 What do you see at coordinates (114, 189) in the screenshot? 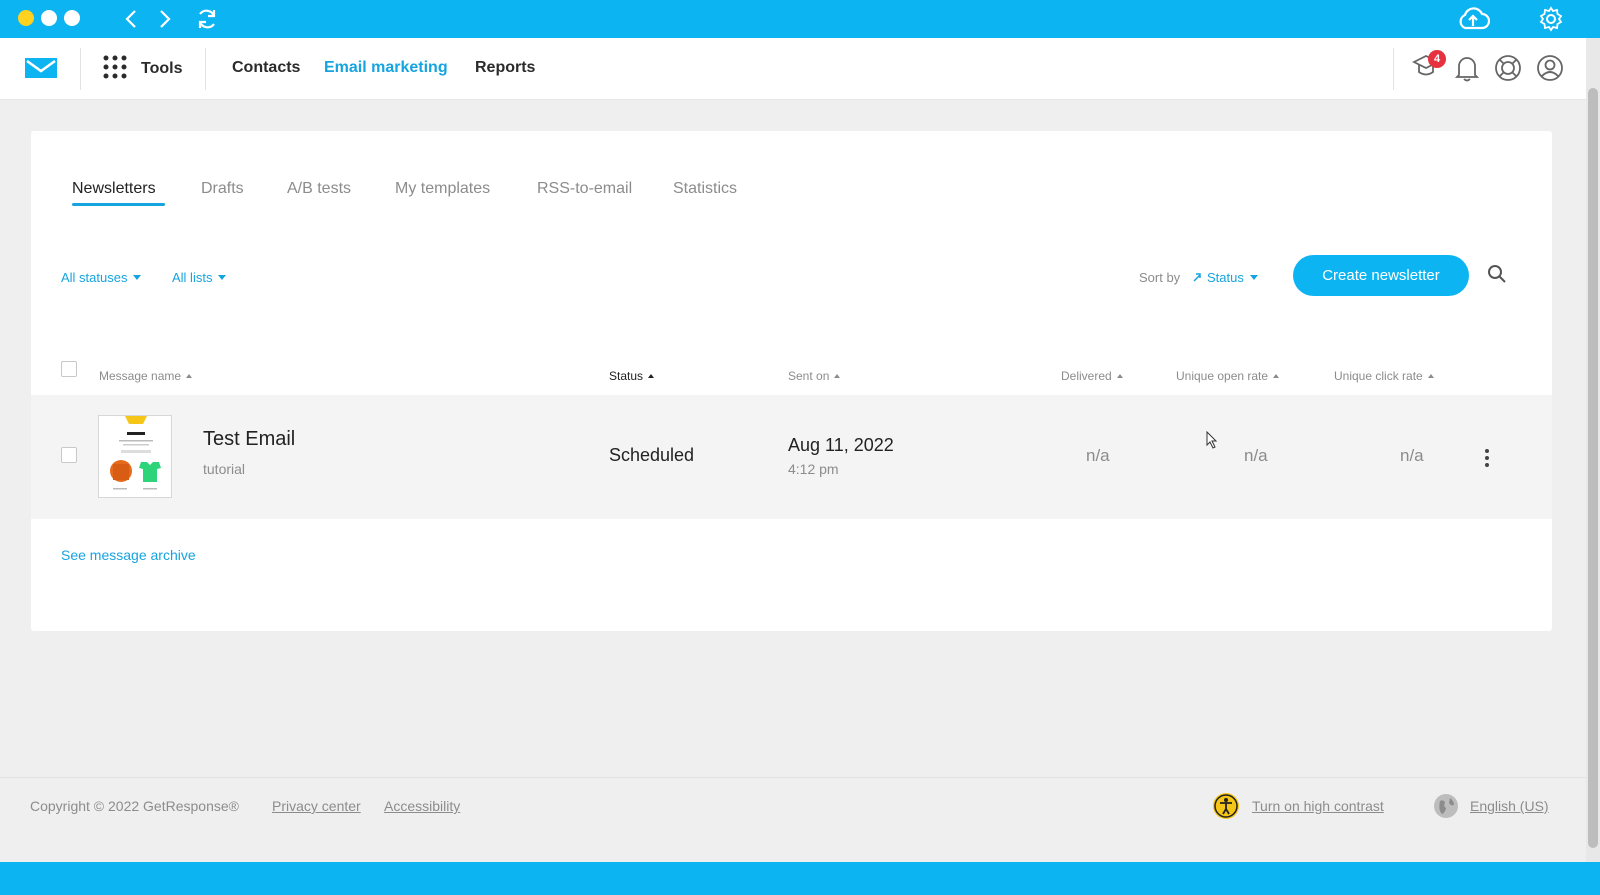
I see `tab-newsletters: Newsletters` at bounding box center [114, 189].